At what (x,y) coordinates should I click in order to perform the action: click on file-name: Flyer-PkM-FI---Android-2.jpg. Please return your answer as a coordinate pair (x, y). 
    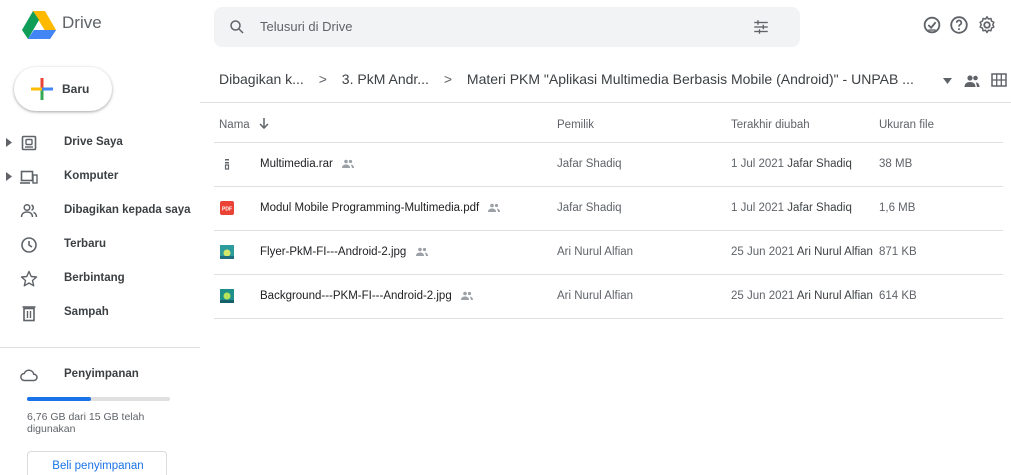
    Looking at the image, I should click on (344, 252).